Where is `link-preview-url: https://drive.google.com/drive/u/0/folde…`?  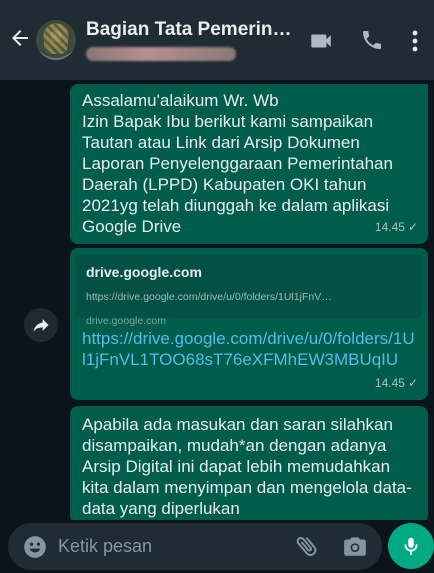
link-preview-url: https://drive.google.com/drive/u/0/folde… is located at coordinates (209, 297).